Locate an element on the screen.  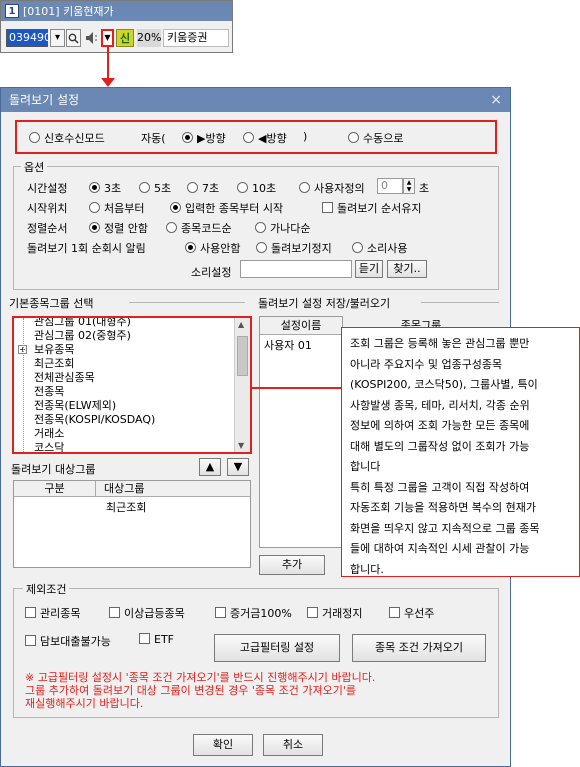
alert-sound-radio: 소리사용 is located at coordinates (379, 248).